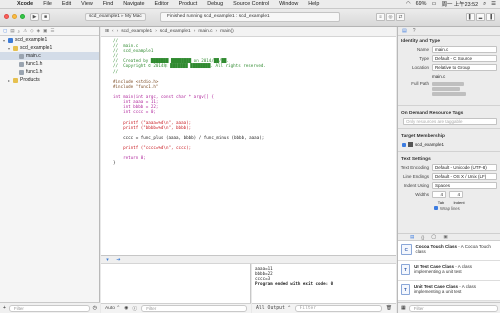 The height and width of the screenshot is (313, 500). What do you see at coordinates (126, 308) in the screenshot?
I see `quick-look-icon: ◉` at bounding box center [126, 308].